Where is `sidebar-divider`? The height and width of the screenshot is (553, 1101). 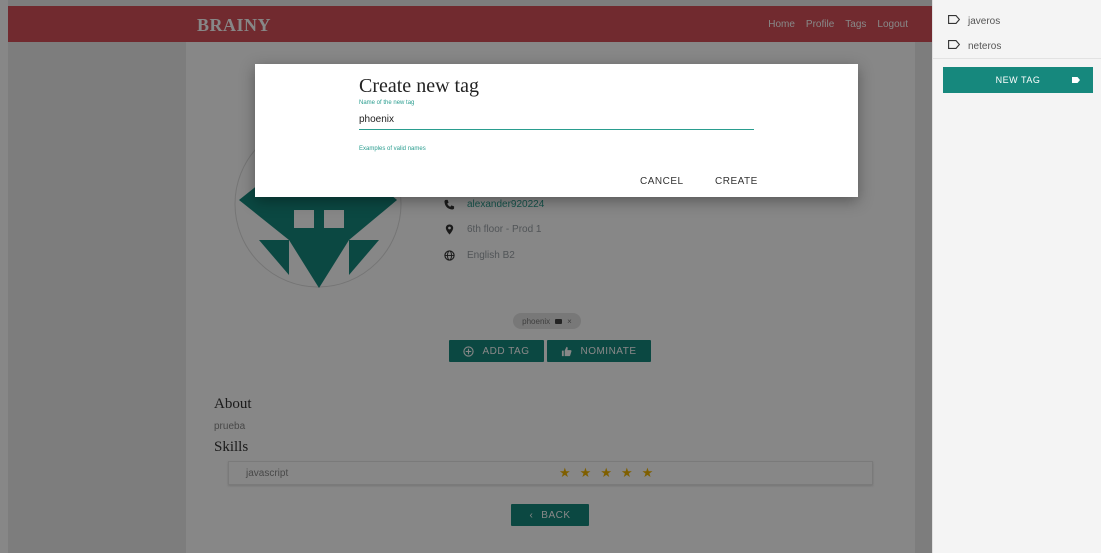
sidebar-divider is located at coordinates (1017, 58).